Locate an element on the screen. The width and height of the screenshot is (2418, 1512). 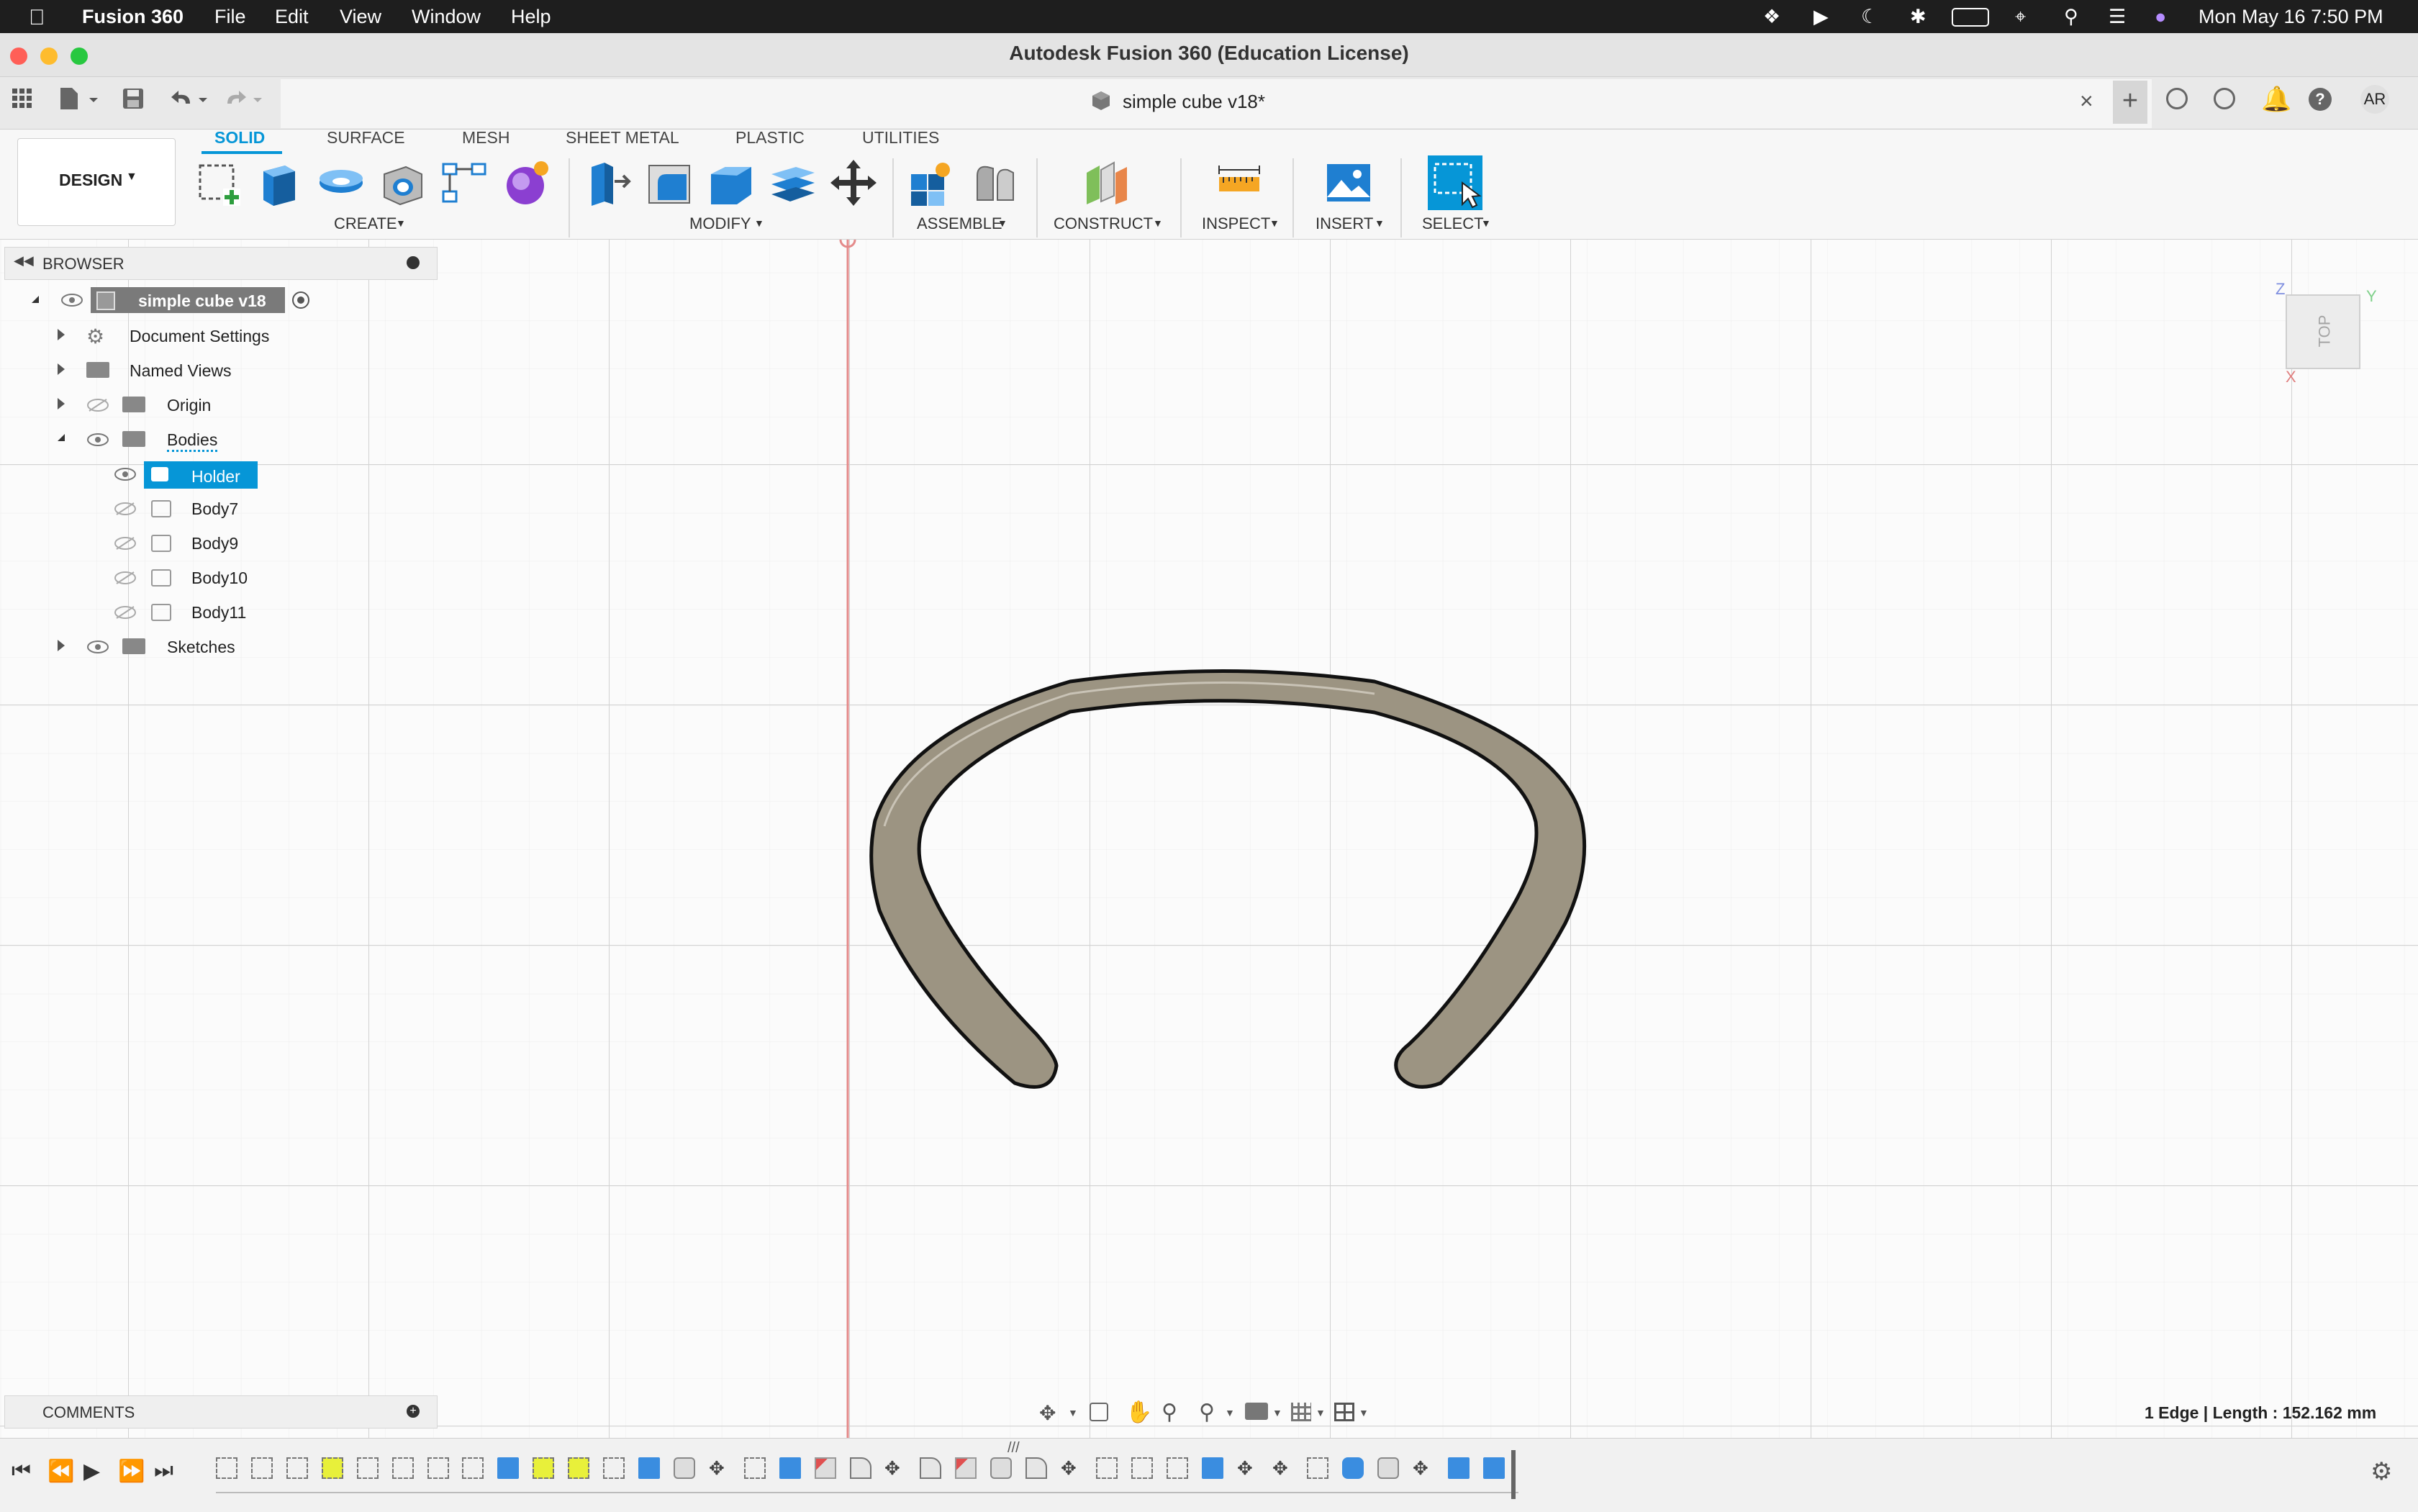
create-form-icon is located at coordinates (527, 183).